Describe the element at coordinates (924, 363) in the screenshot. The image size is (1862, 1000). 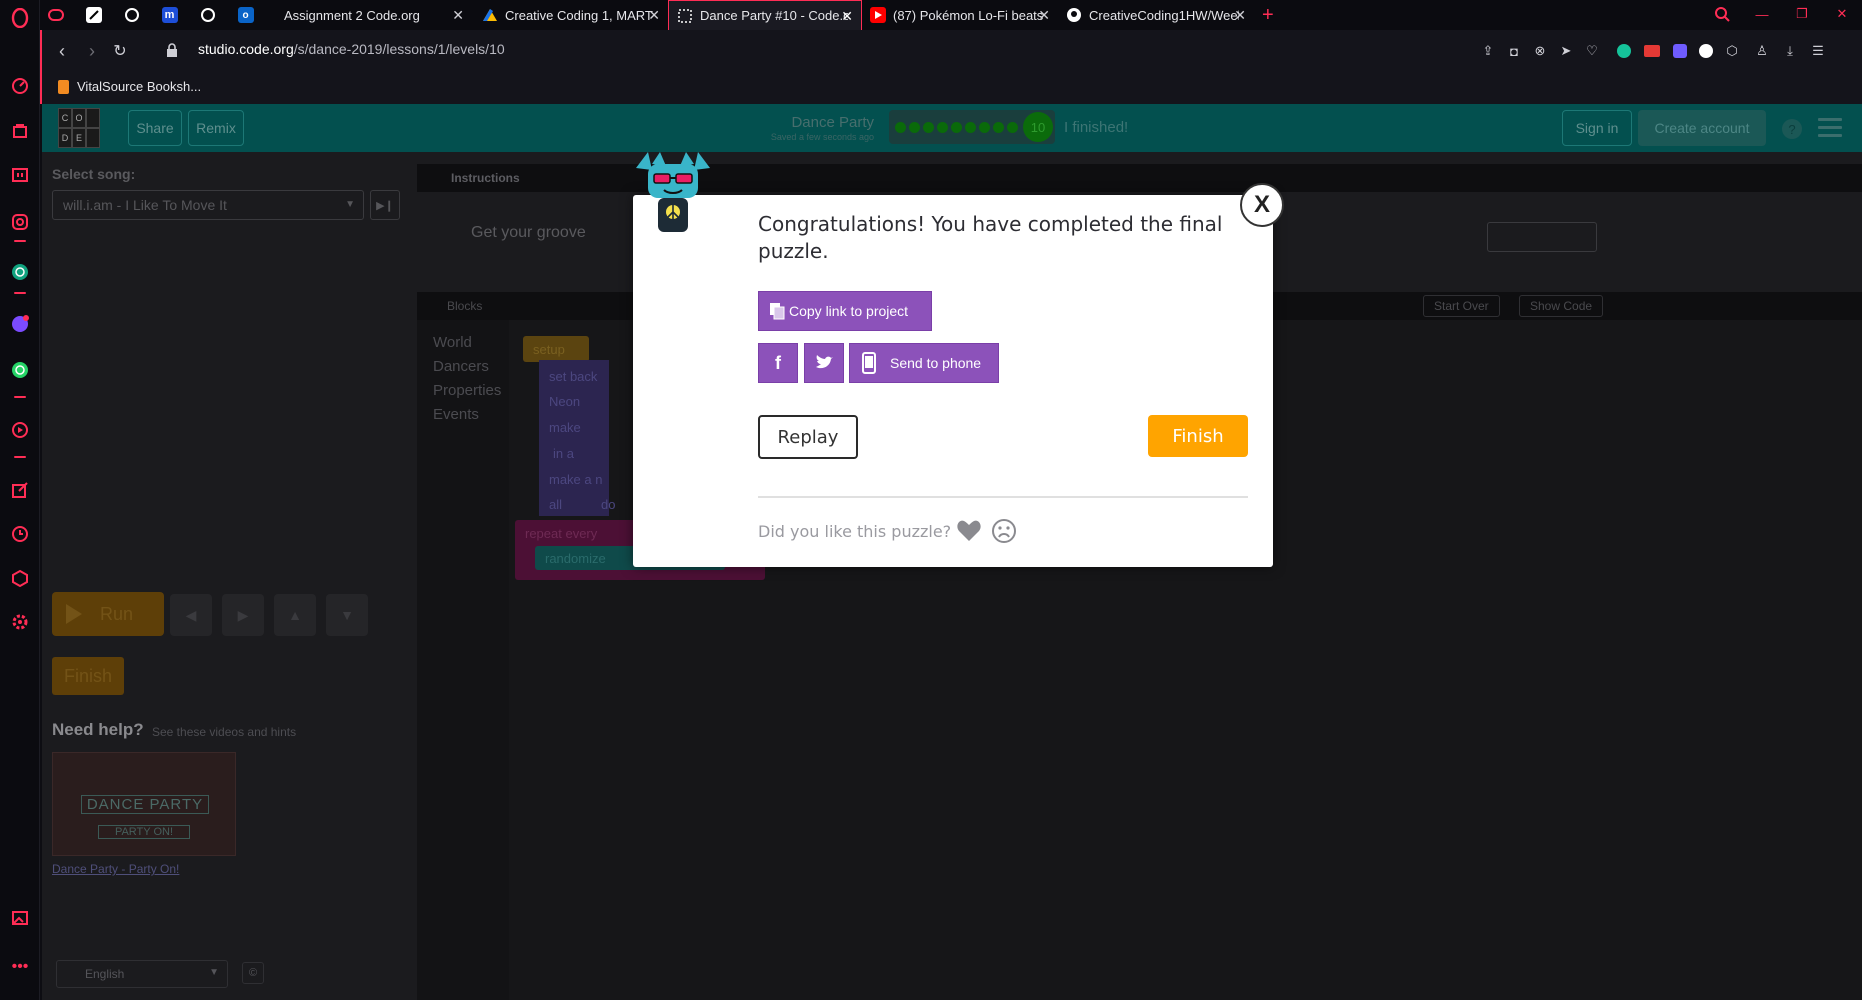
I see `send-to-phone-button: Send to phone` at that location.